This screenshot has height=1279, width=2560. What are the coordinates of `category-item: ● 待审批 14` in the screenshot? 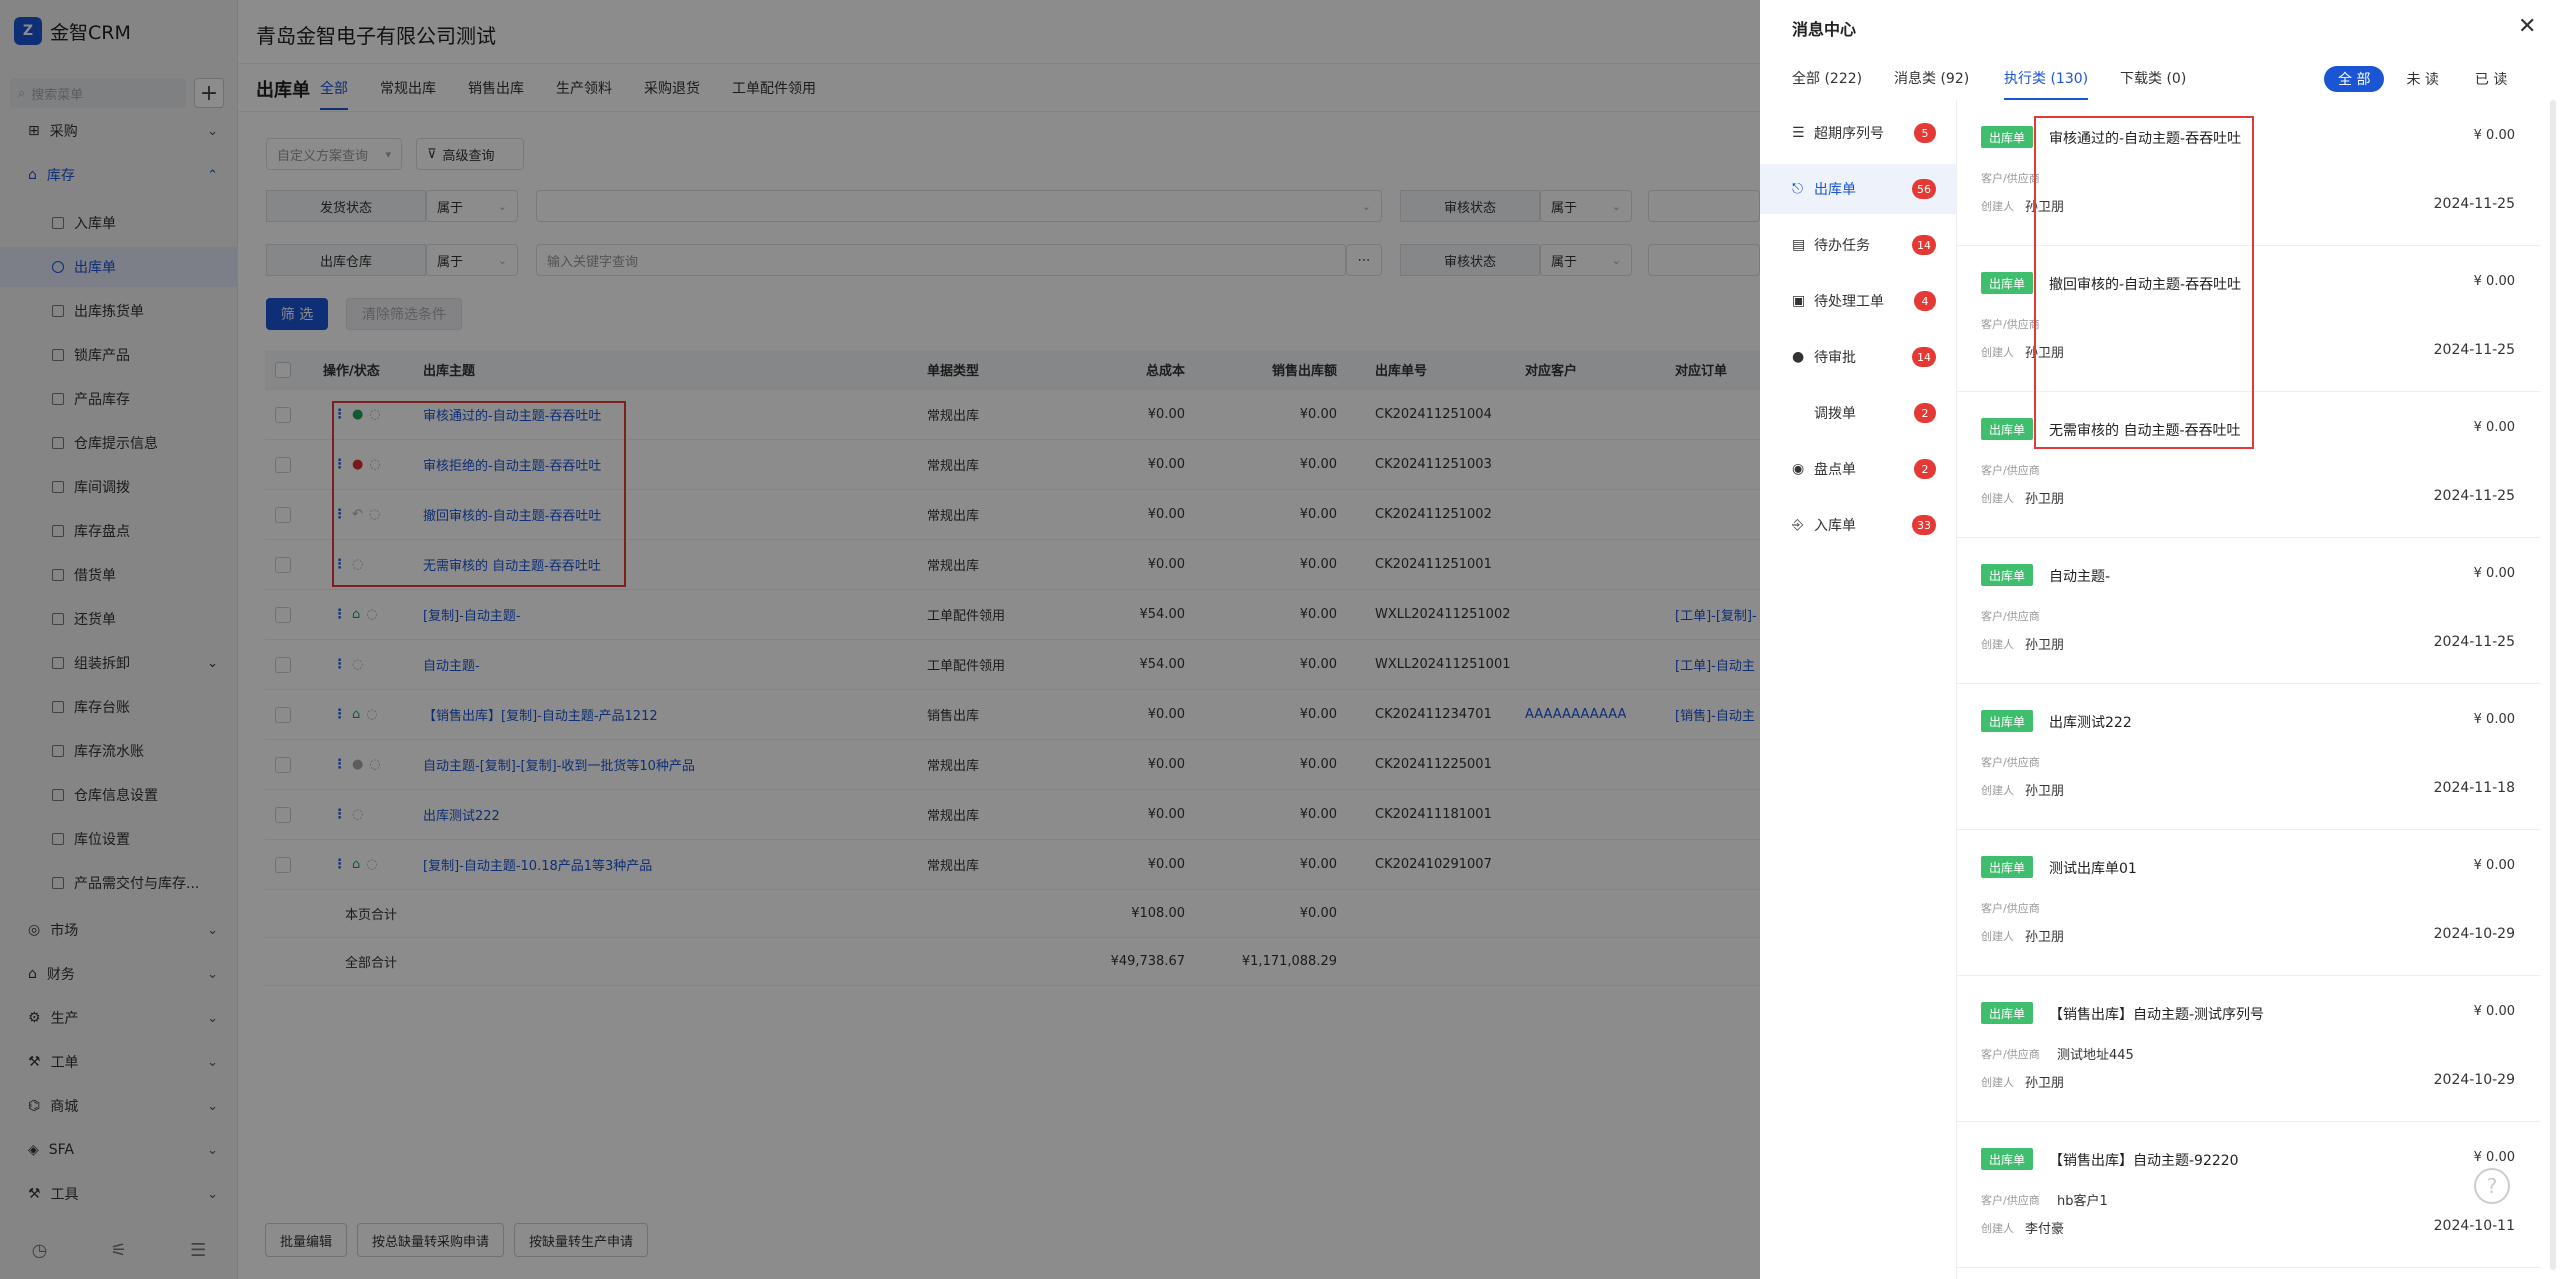 It's located at (1858, 357).